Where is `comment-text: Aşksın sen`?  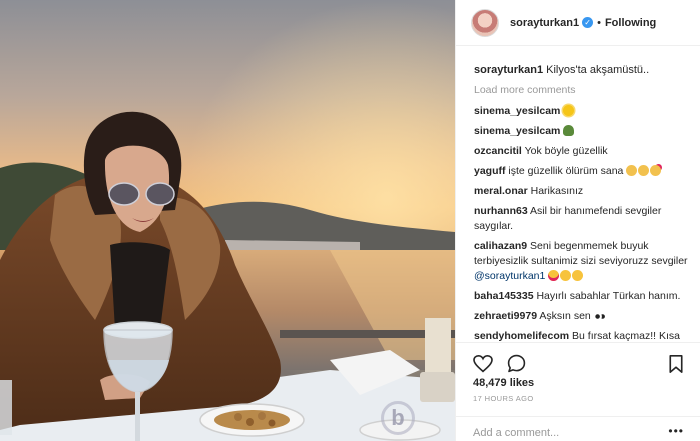
comment-text: Aşksın sen is located at coordinates (565, 316).